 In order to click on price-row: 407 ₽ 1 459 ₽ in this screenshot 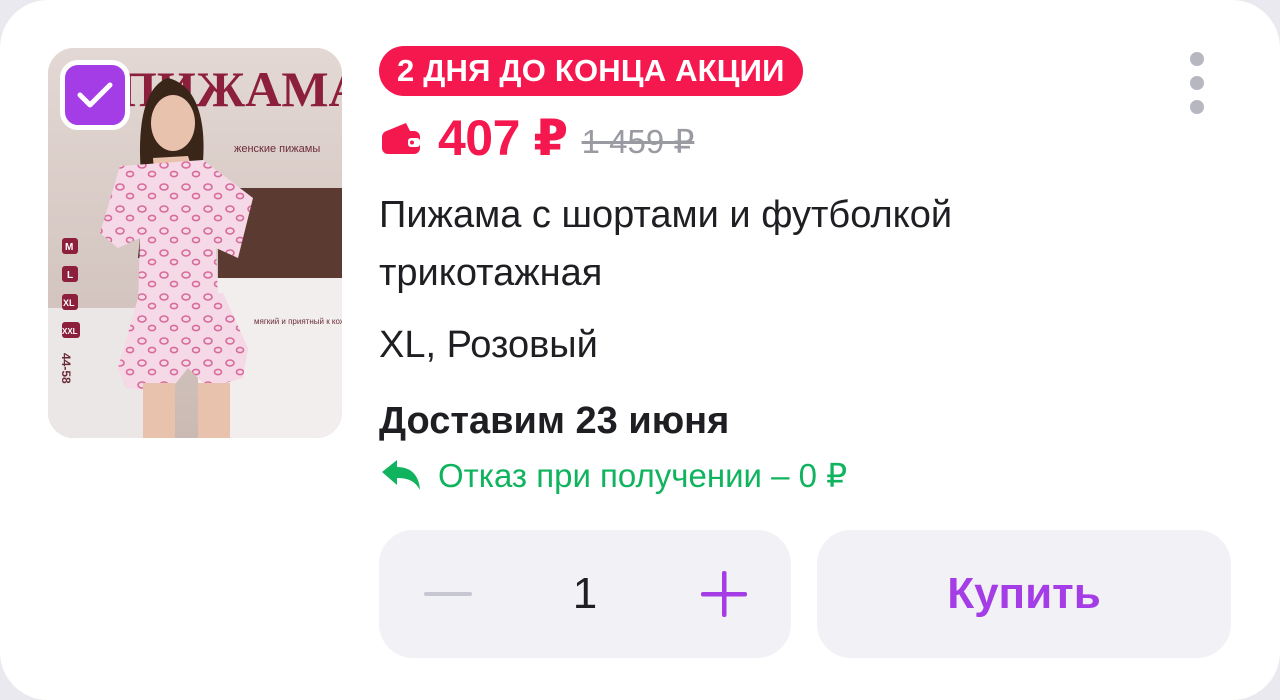, I will do `click(537, 138)`.